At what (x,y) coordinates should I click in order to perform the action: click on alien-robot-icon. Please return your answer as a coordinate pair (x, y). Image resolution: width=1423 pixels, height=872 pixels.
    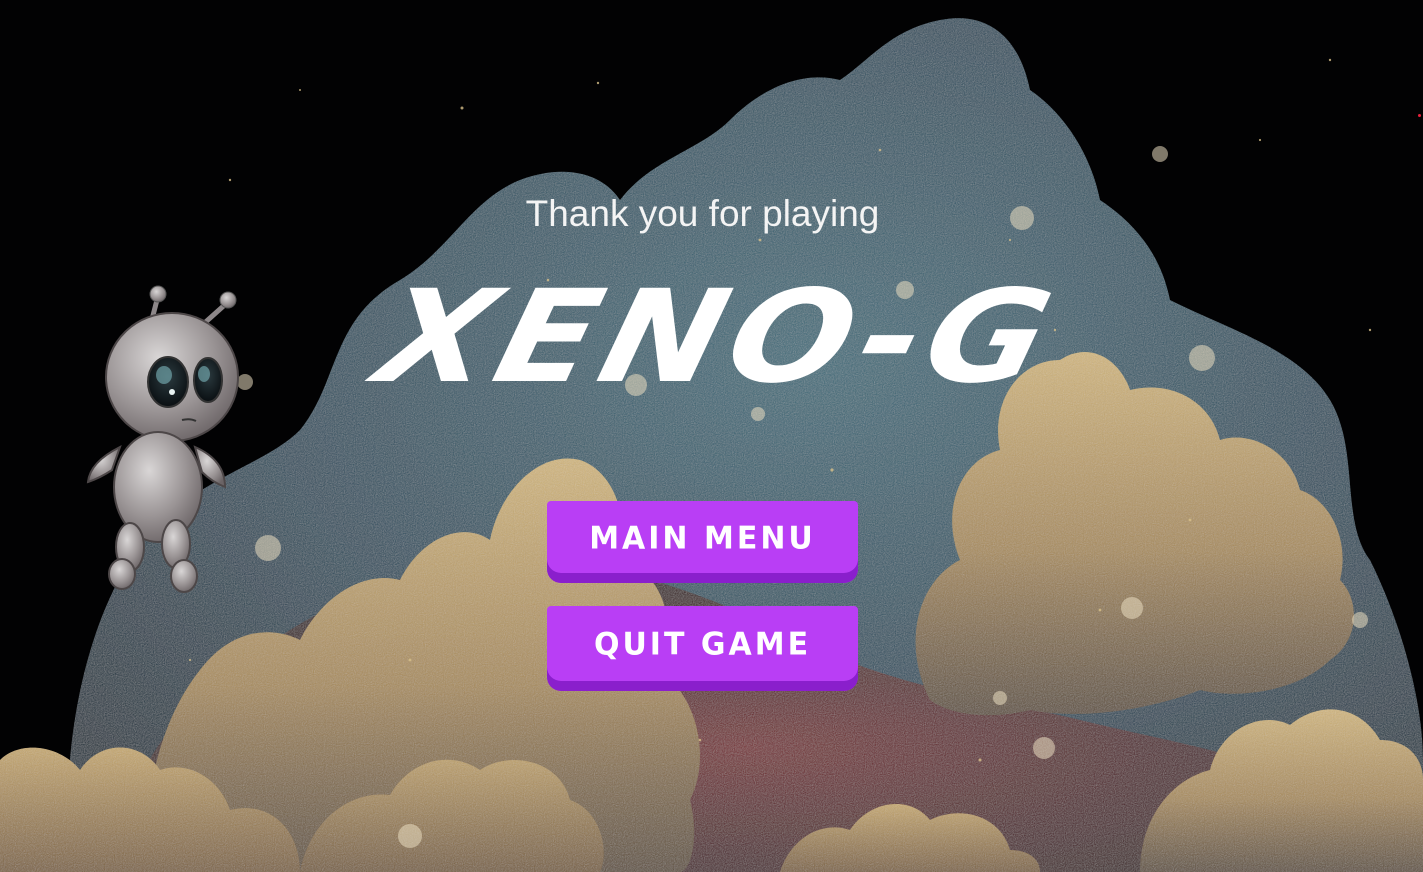
    Looking at the image, I should click on (162, 439).